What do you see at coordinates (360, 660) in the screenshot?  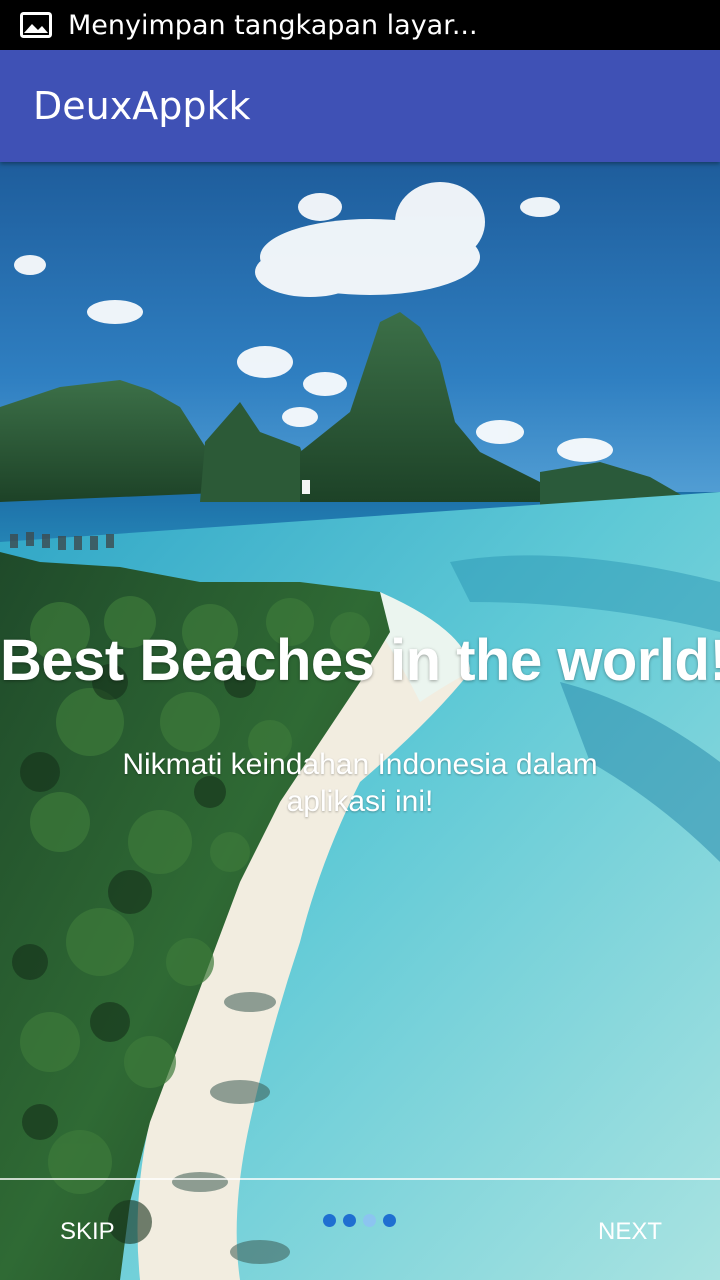 I see `slide-title: Best Beaches in the world!` at bounding box center [360, 660].